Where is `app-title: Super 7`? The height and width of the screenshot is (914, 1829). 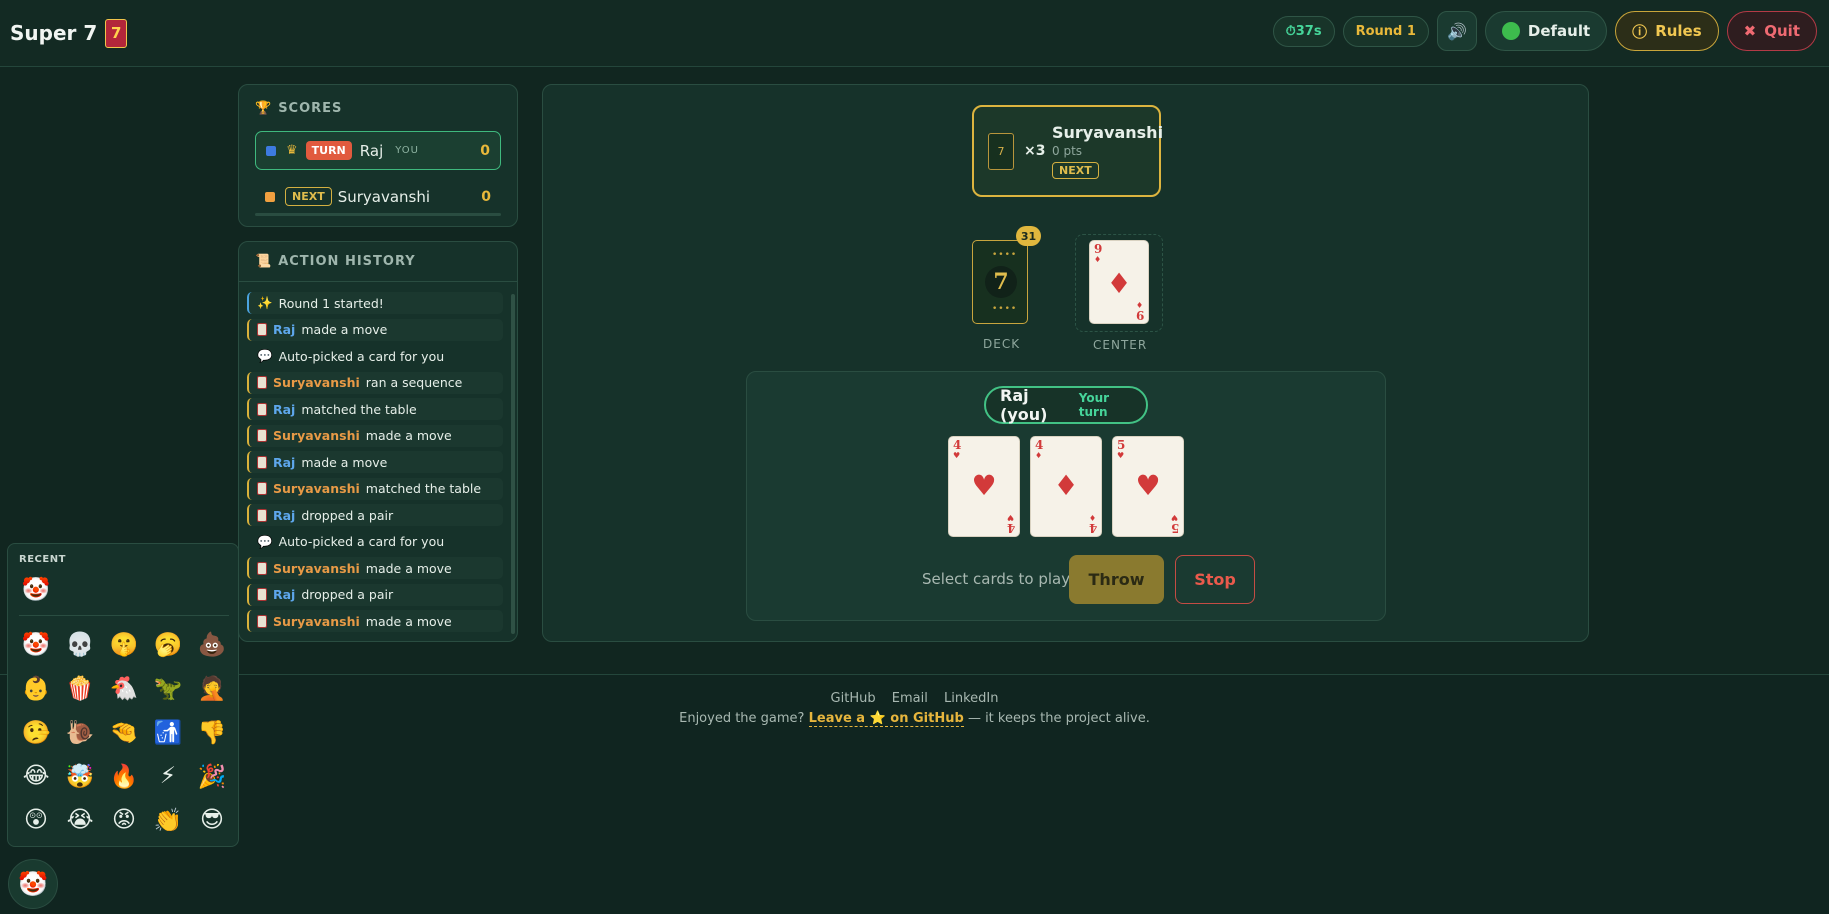 app-title: Super 7 is located at coordinates (54, 33).